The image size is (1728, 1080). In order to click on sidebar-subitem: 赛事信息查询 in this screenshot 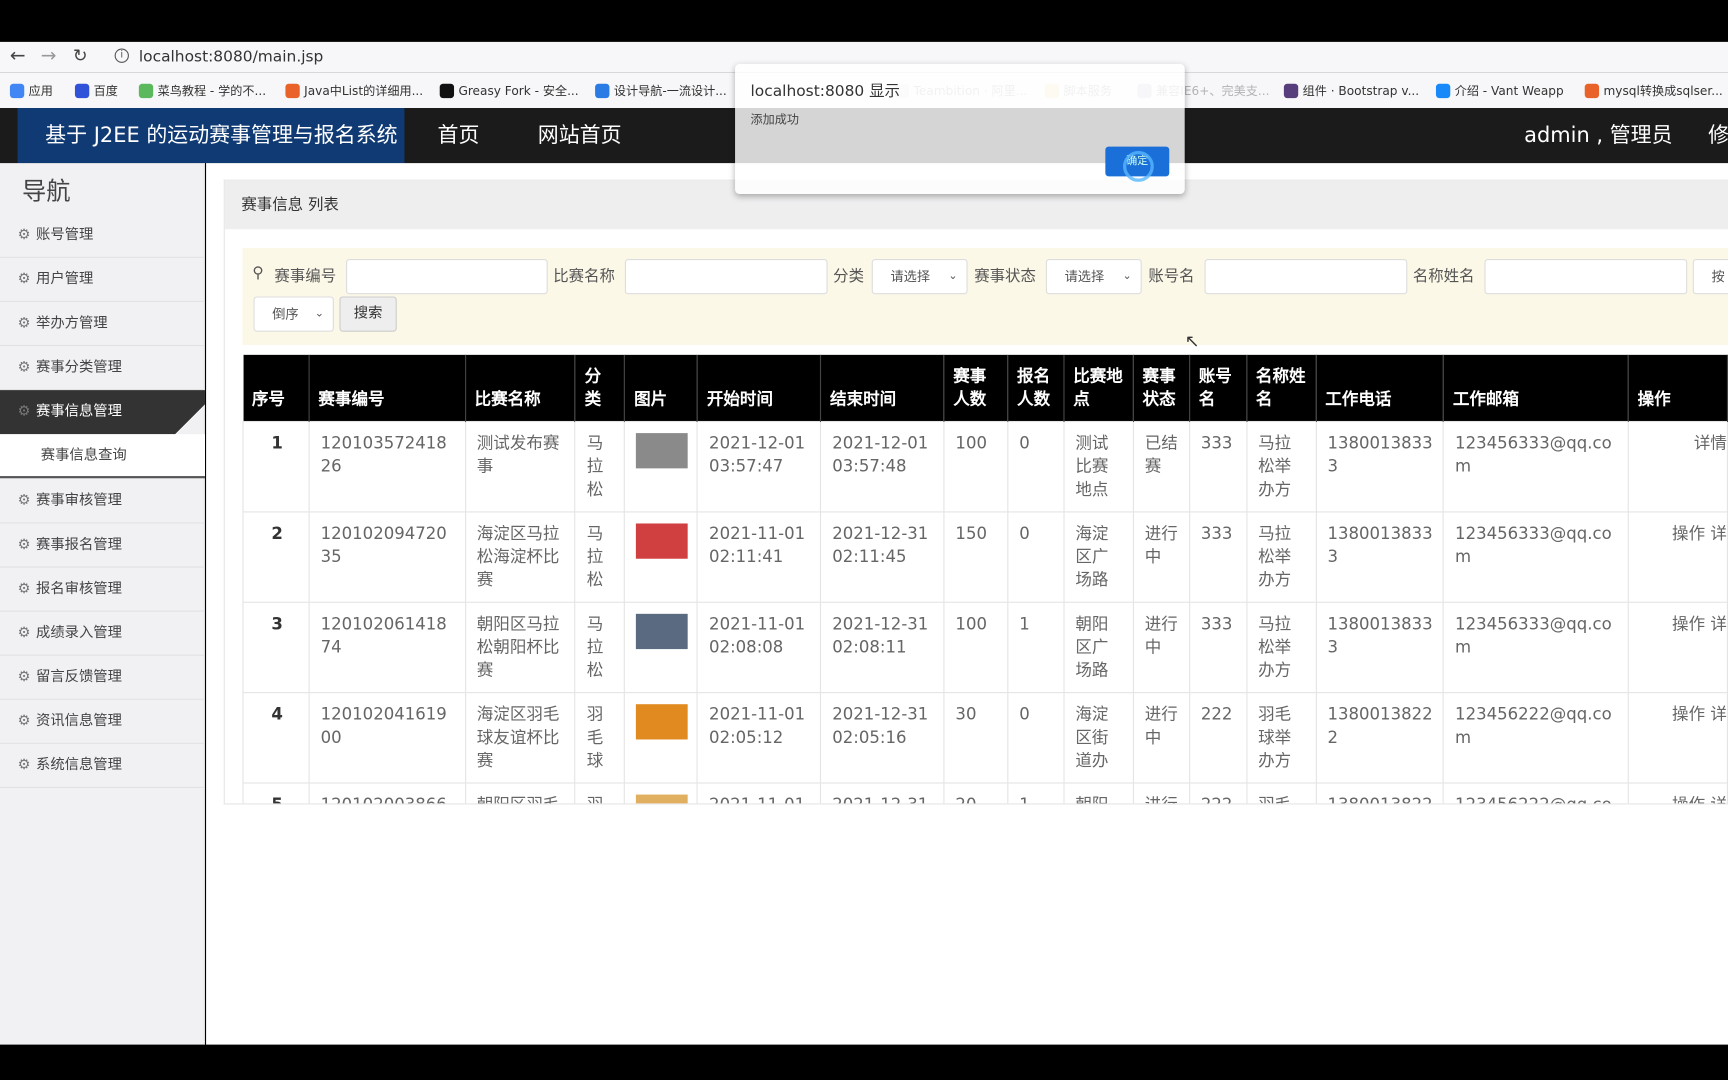, I will do `click(102, 456)`.